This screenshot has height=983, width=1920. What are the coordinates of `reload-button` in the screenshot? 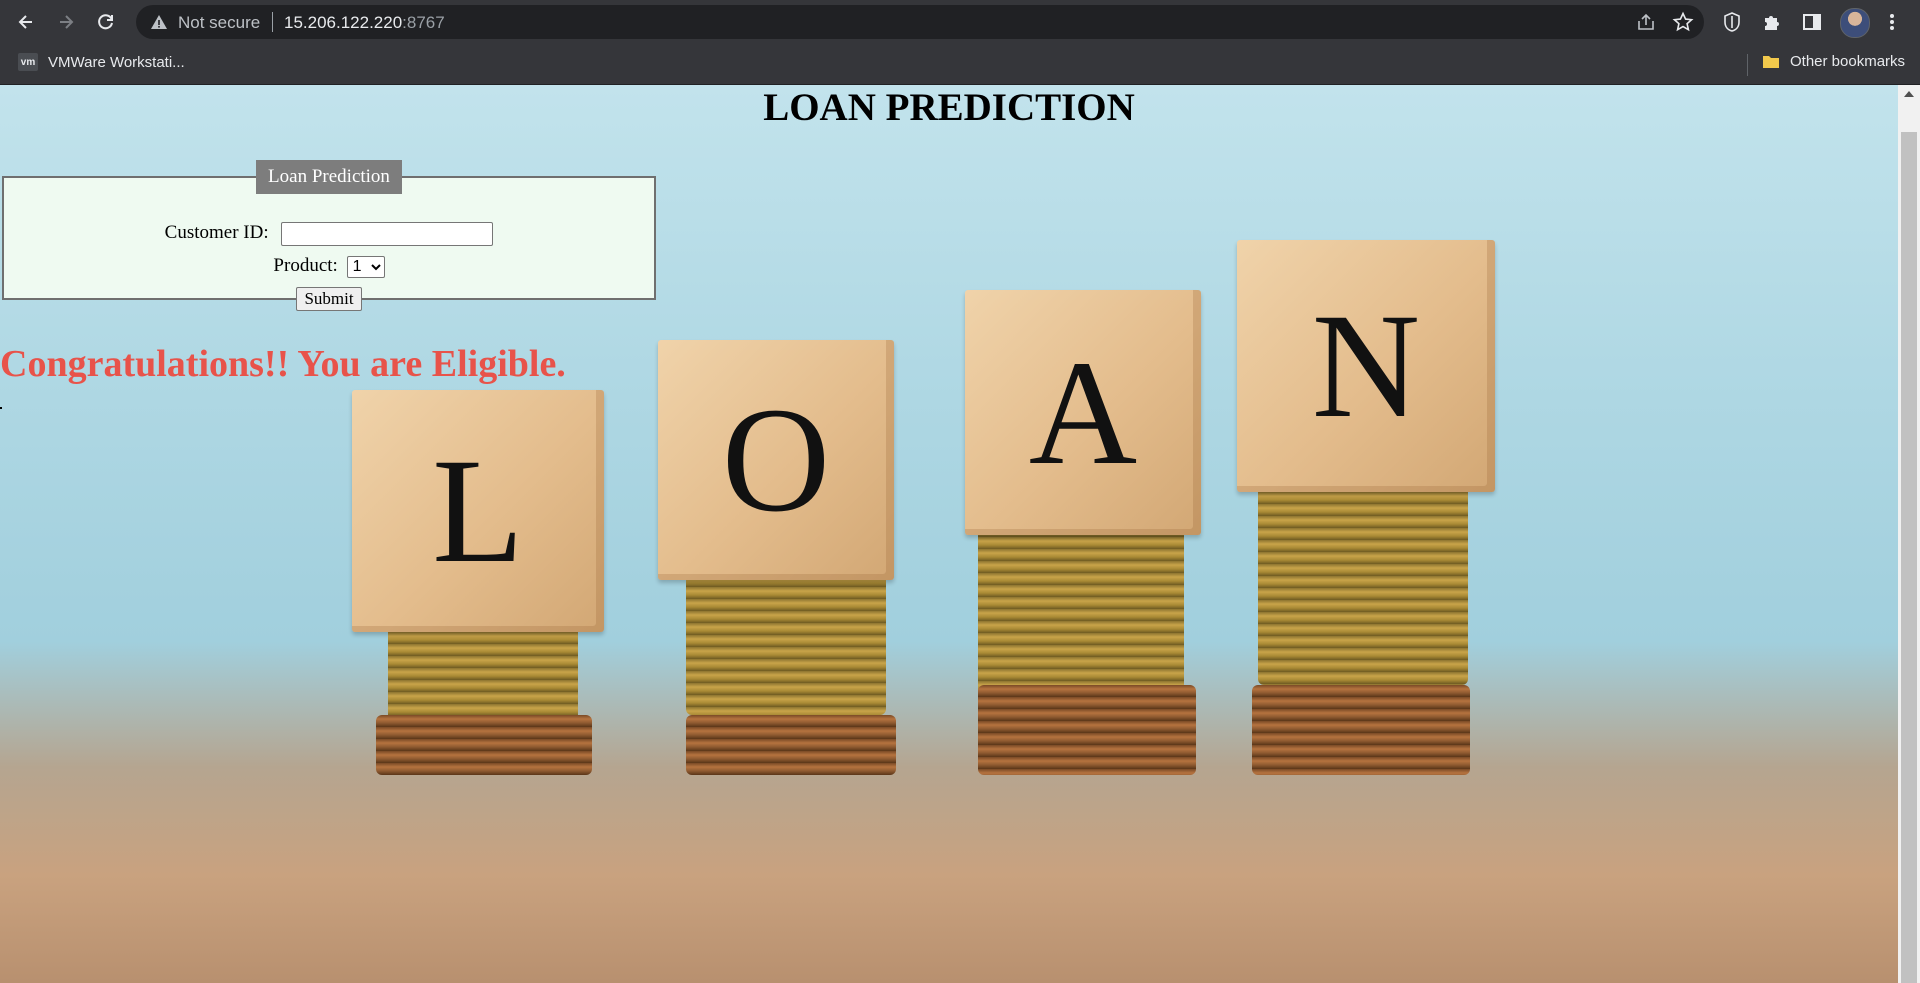 It's located at (106, 22).